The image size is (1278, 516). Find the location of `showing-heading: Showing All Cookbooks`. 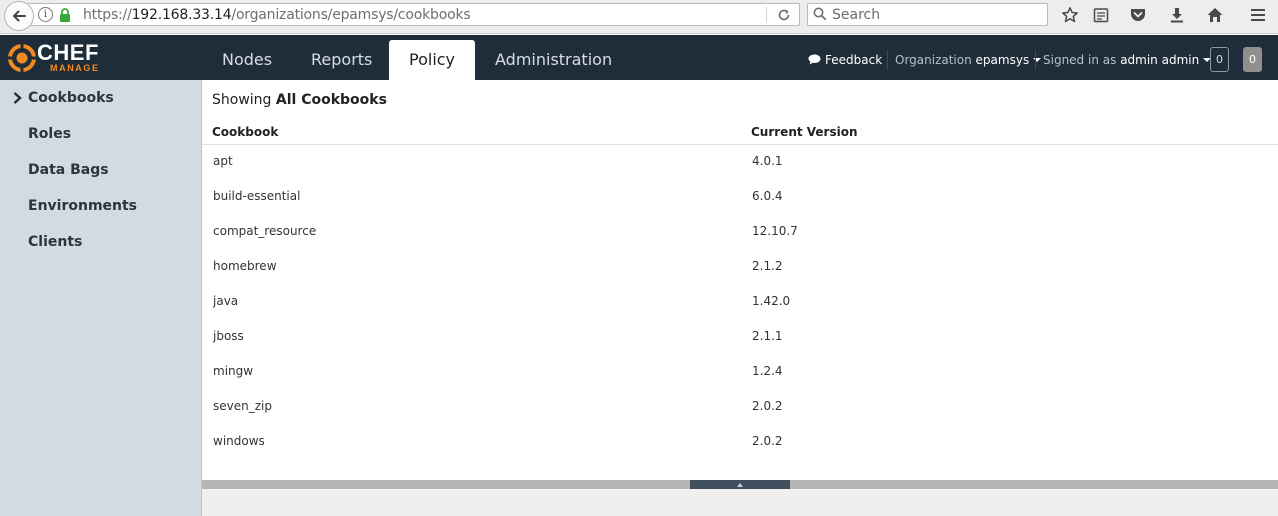

showing-heading: Showing All Cookbooks is located at coordinates (299, 100).